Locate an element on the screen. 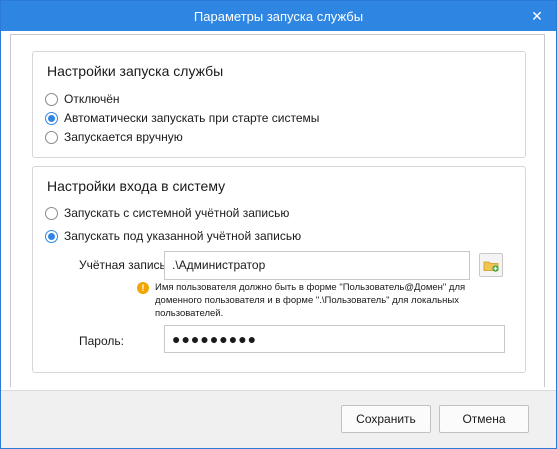 Image resolution: width=557 pixels, height=449 pixels. logon-settings-title: Настройки входа в систему is located at coordinates (136, 186).